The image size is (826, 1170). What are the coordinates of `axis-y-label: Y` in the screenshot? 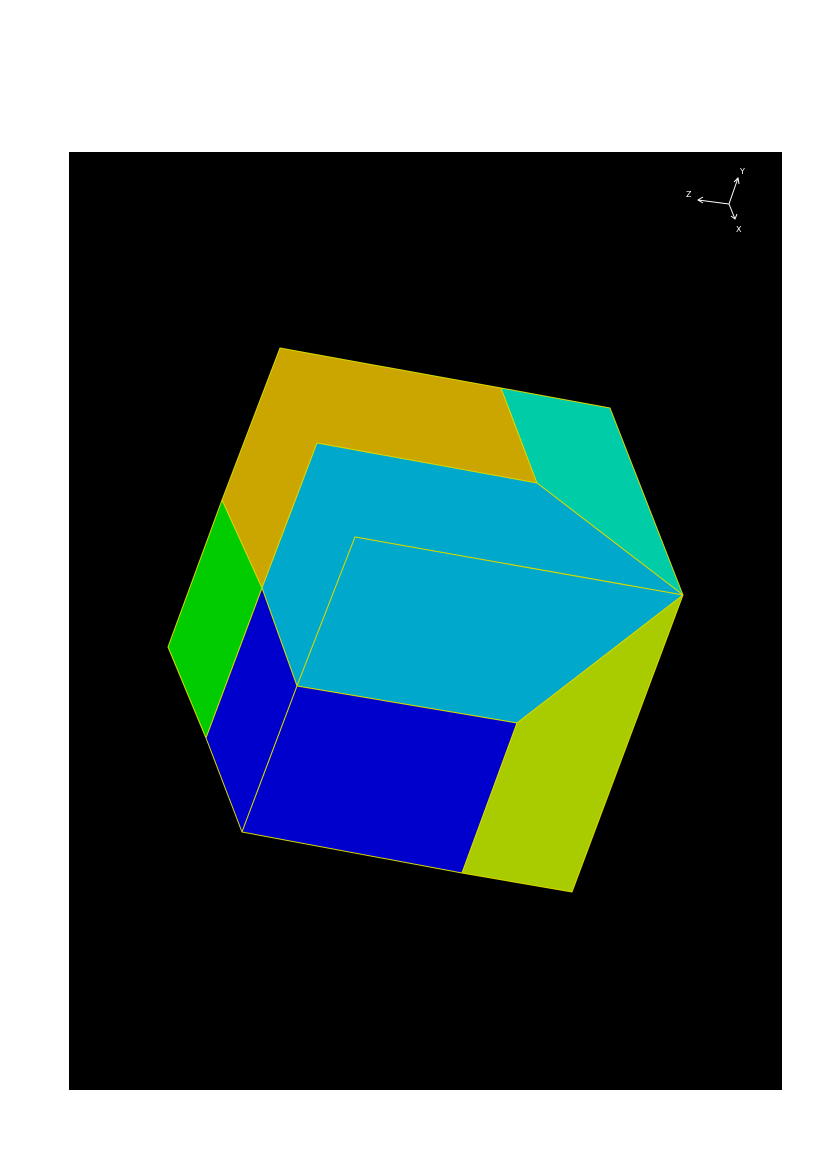 It's located at (742, 171).